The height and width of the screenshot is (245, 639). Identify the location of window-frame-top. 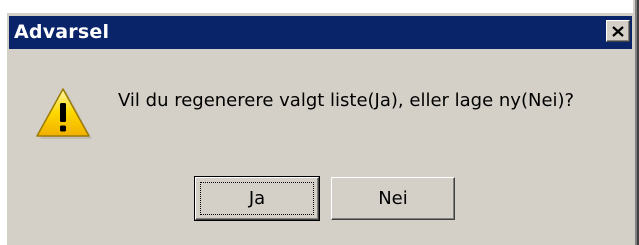
(319, 6).